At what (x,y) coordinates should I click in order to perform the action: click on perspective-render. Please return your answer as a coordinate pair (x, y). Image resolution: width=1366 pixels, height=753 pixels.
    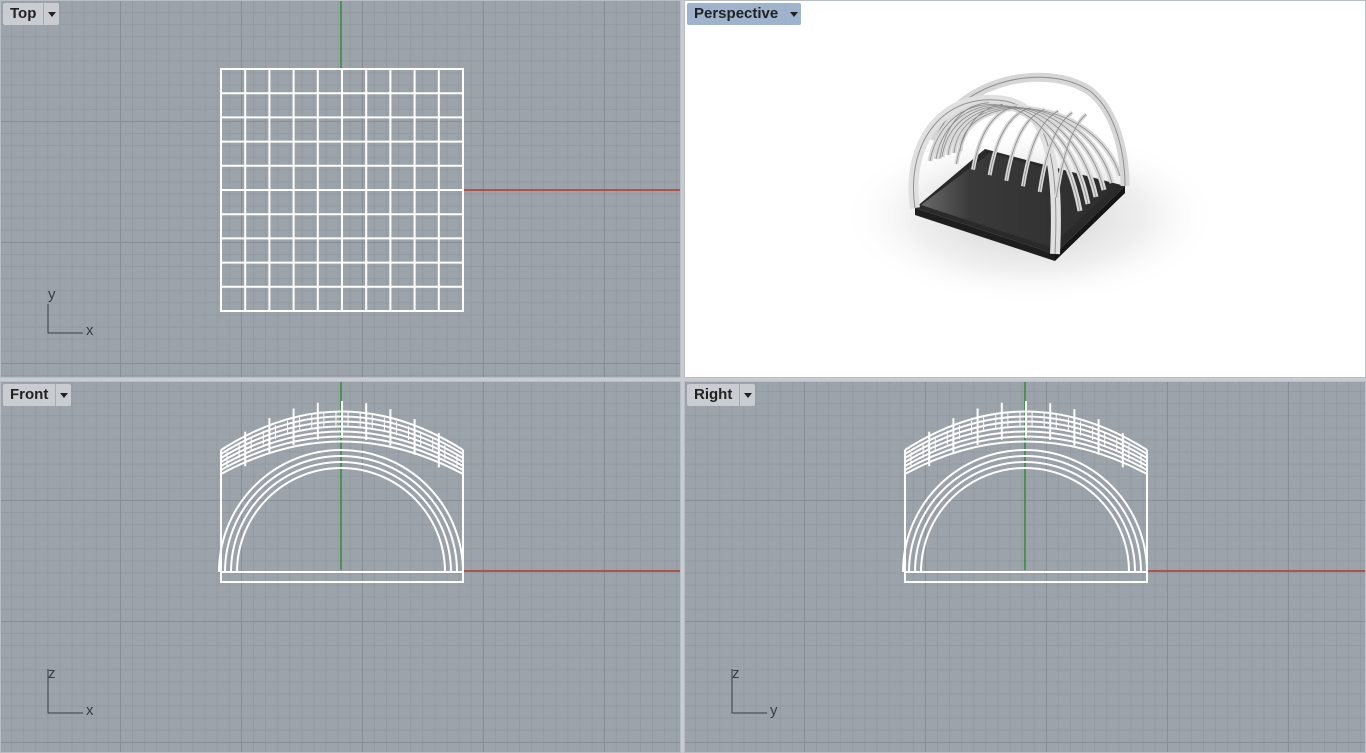
    Looking at the image, I should click on (1030, 189).